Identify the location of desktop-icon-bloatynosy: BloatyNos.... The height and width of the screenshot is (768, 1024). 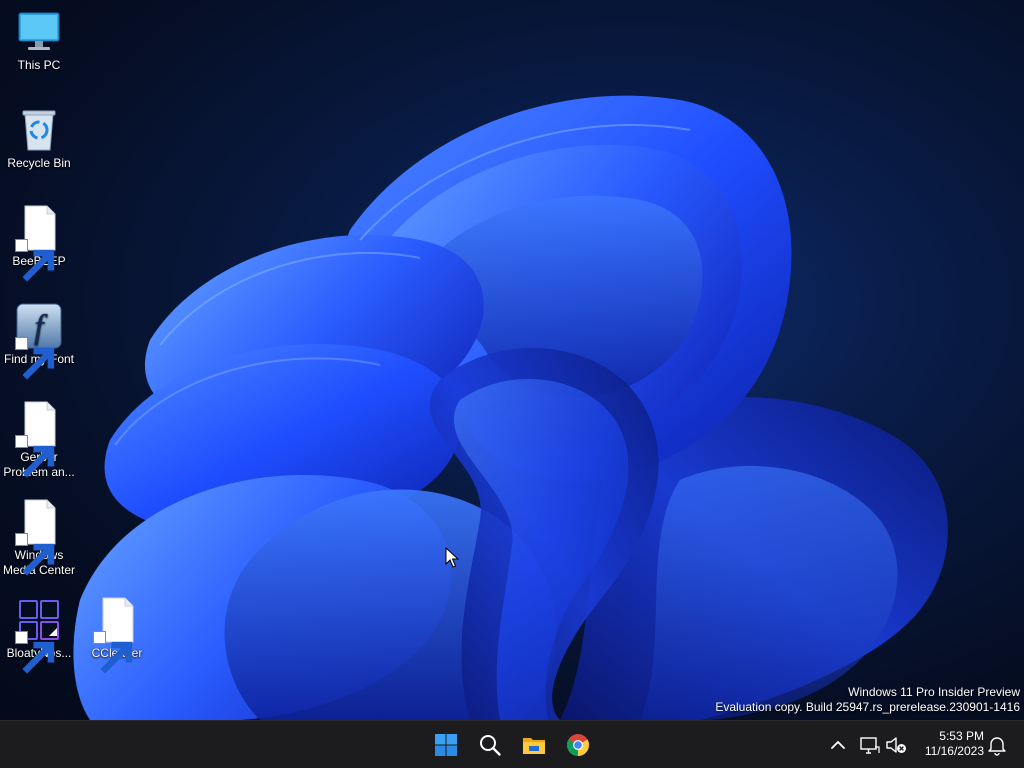
(39, 635).